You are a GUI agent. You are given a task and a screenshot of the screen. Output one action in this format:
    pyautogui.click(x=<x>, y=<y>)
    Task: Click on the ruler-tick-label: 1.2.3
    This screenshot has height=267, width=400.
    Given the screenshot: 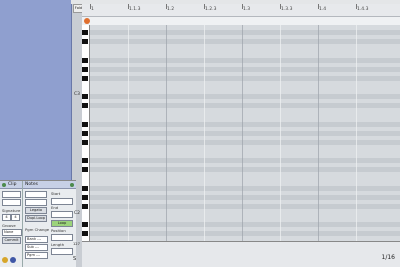 What is the action you would take?
    pyautogui.click(x=211, y=9)
    